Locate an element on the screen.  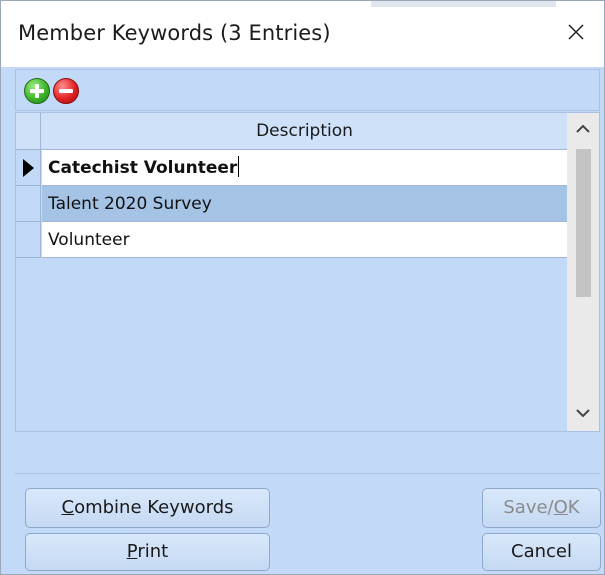
header-indicator-cell is located at coordinates (28, 131).